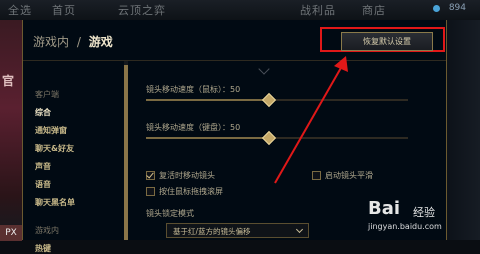  What do you see at coordinates (207, 100) in the screenshot?
I see `mouse-camera-speed-fill` at bounding box center [207, 100].